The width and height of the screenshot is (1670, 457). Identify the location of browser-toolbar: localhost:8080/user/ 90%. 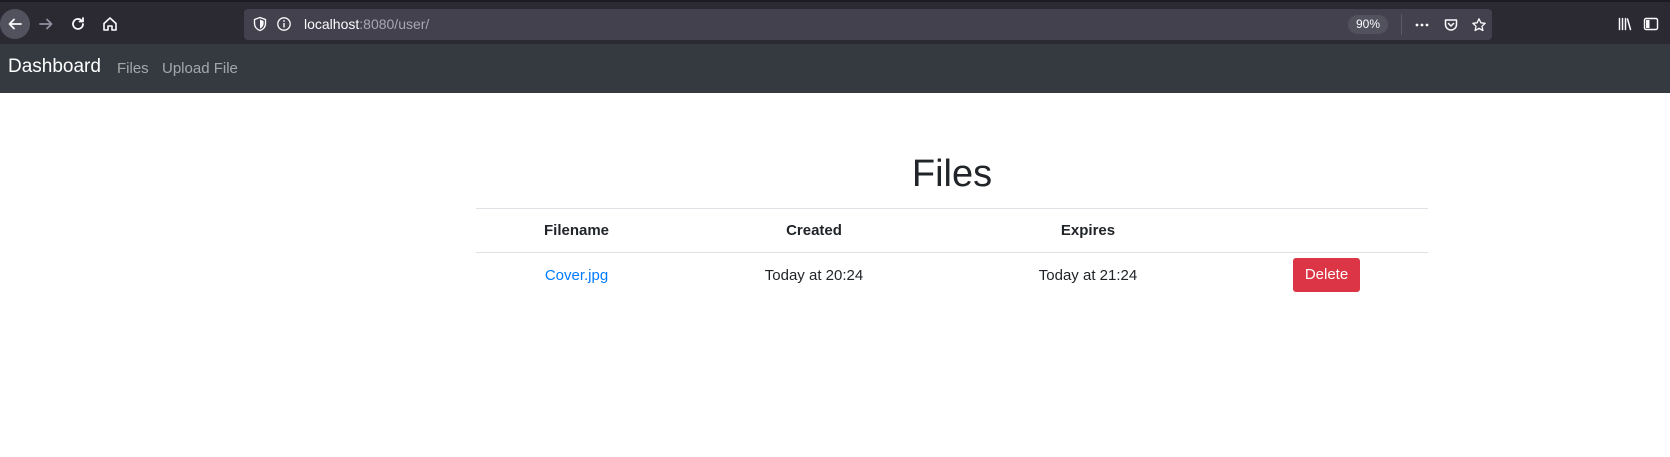
(835, 22).